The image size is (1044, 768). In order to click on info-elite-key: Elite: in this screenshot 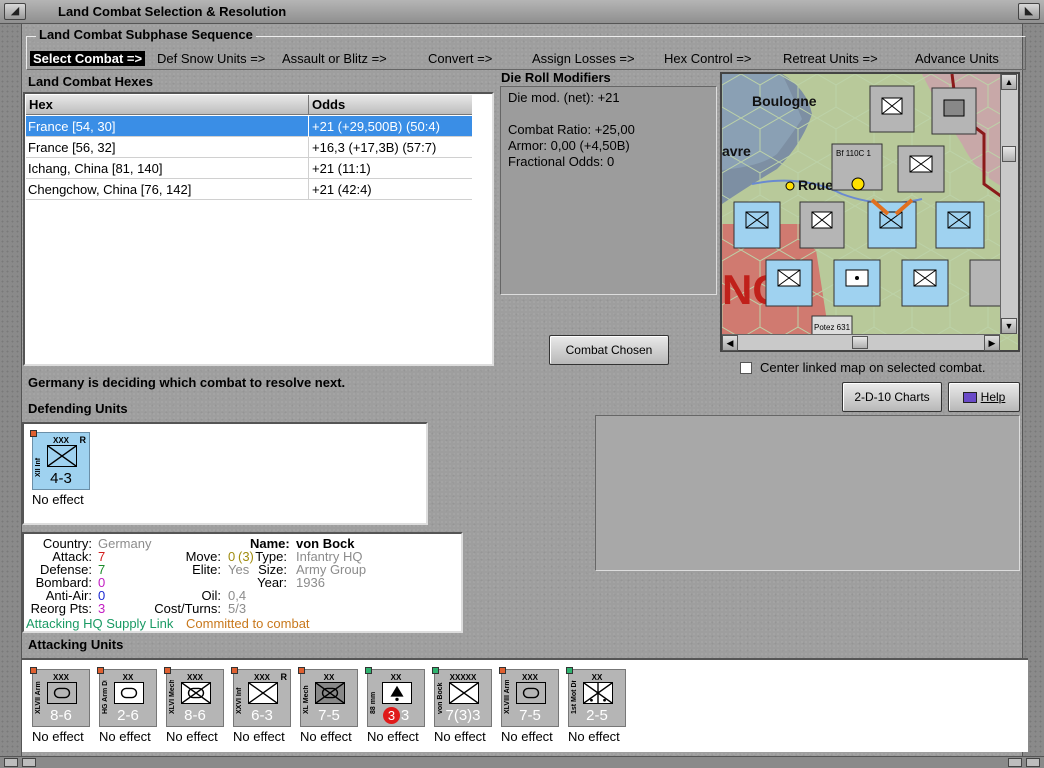, I will do `click(206, 569)`.